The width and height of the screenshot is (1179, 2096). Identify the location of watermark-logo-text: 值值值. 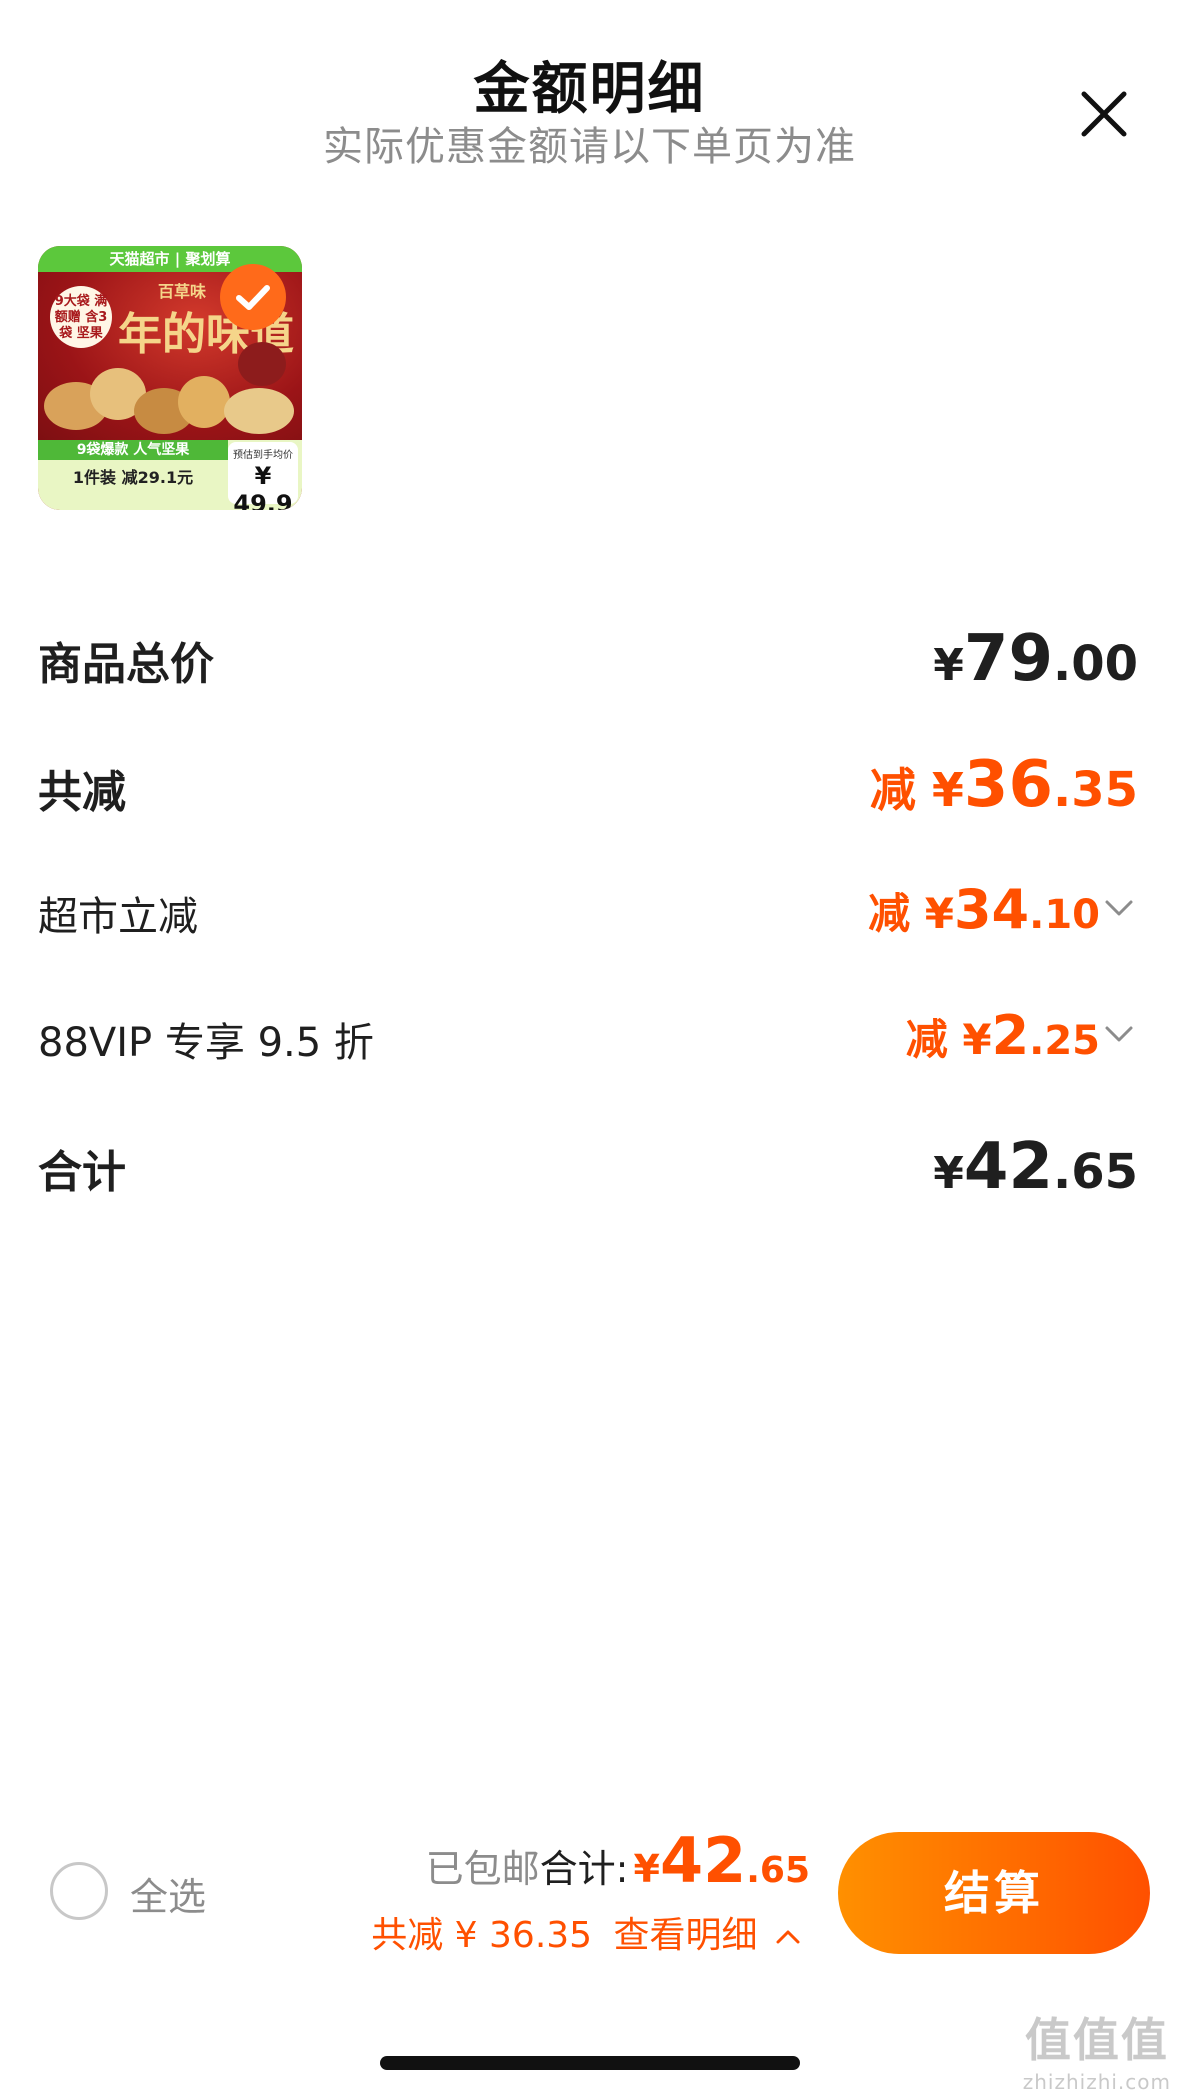
(1096, 2040).